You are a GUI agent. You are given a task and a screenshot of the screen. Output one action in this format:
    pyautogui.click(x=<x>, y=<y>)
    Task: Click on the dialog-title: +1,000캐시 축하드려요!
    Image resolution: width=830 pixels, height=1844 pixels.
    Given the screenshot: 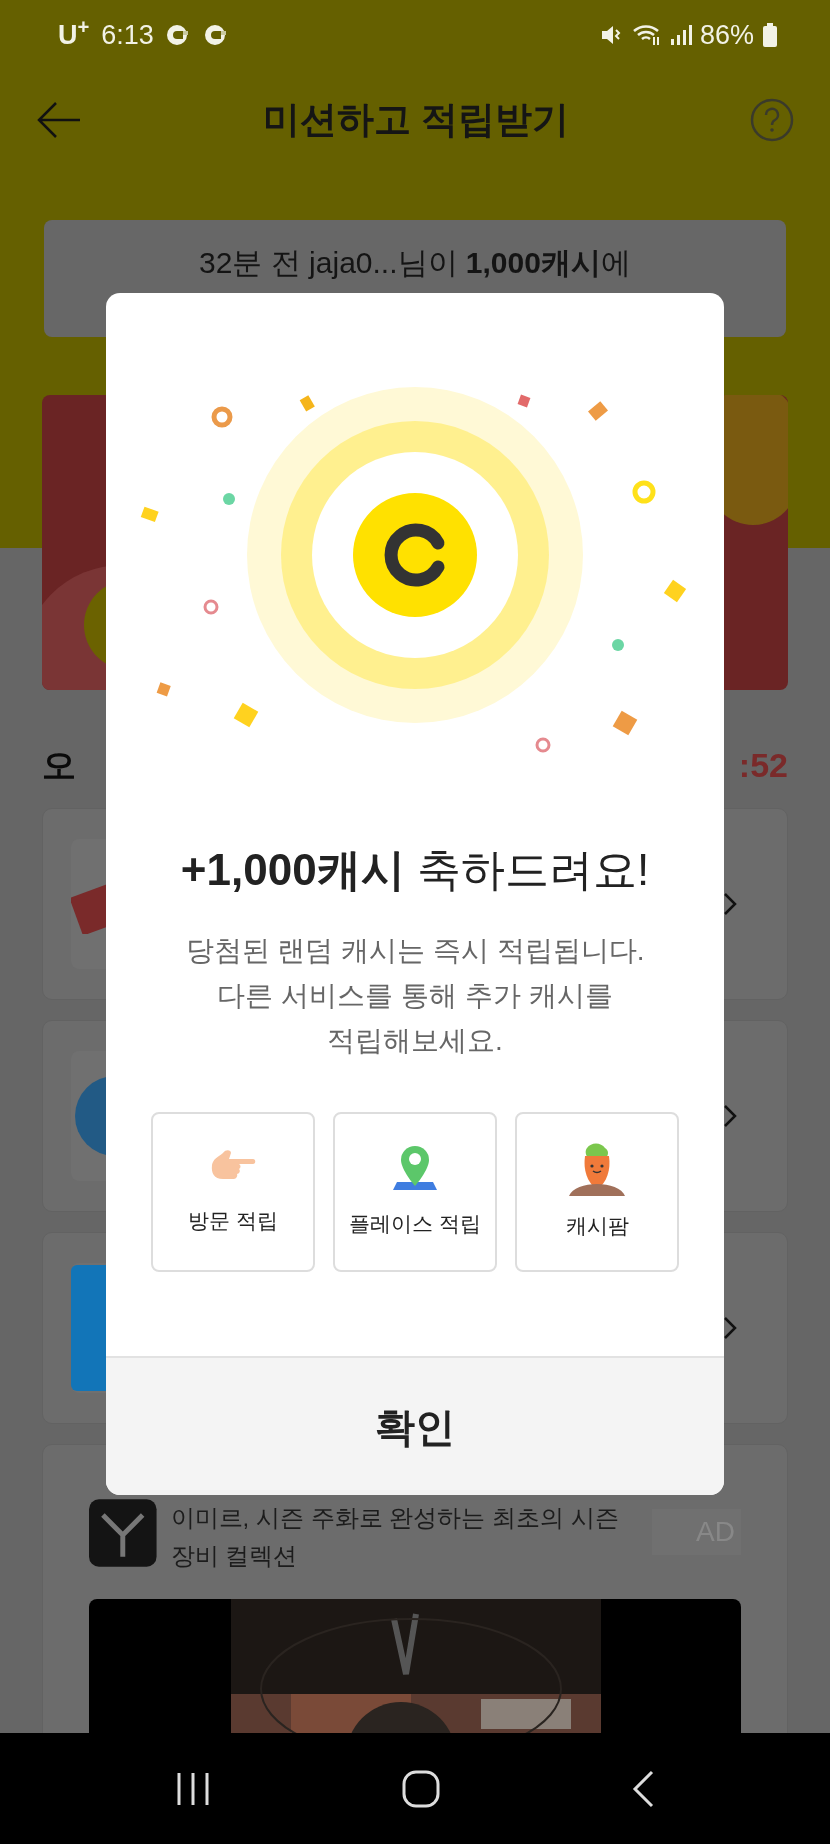 What is the action you would take?
    pyautogui.click(x=415, y=870)
    